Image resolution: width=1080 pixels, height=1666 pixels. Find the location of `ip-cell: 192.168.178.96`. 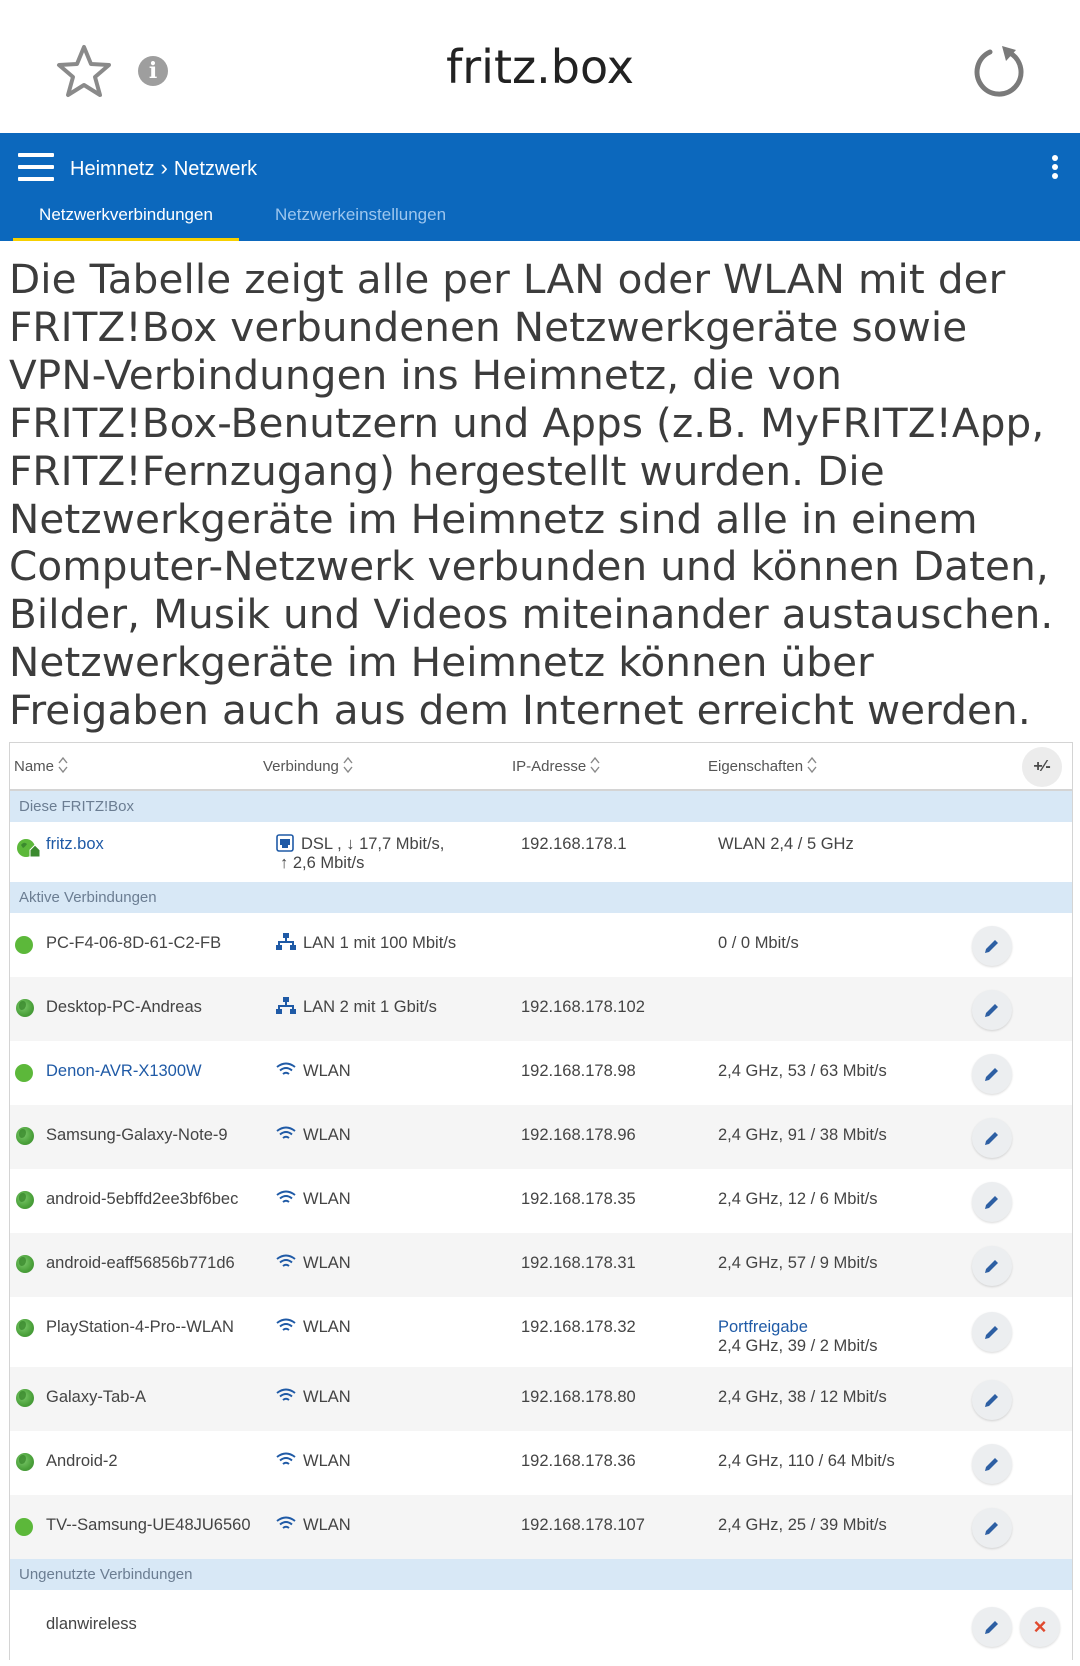

ip-cell: 192.168.178.96 is located at coordinates (578, 1135).